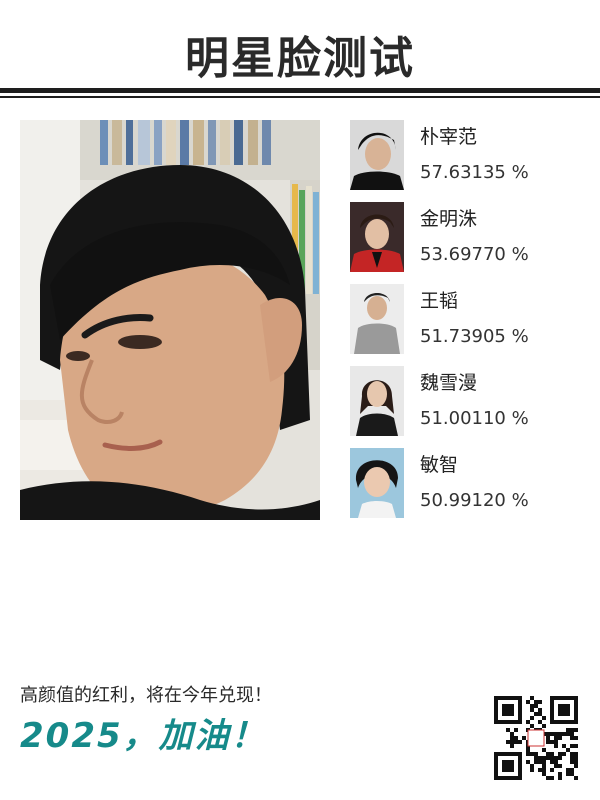 The width and height of the screenshot is (600, 800). I want to click on celebrity-name: 魏雪漫, so click(449, 383).